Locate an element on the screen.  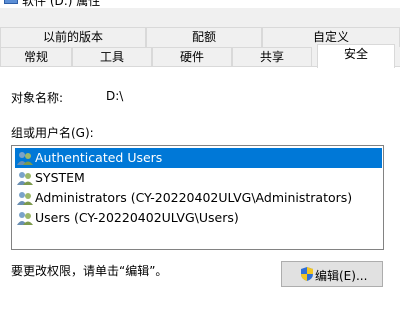
tab-quota: 配额 is located at coordinates (204, 37).